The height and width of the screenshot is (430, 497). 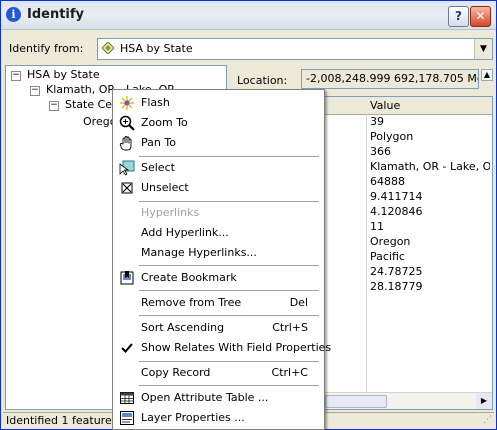 I want to click on location-label: Location:, so click(x=262, y=80).